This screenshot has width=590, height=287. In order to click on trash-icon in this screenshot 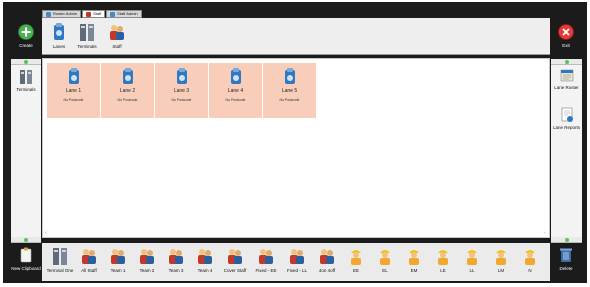, I will do `click(566, 255)`.